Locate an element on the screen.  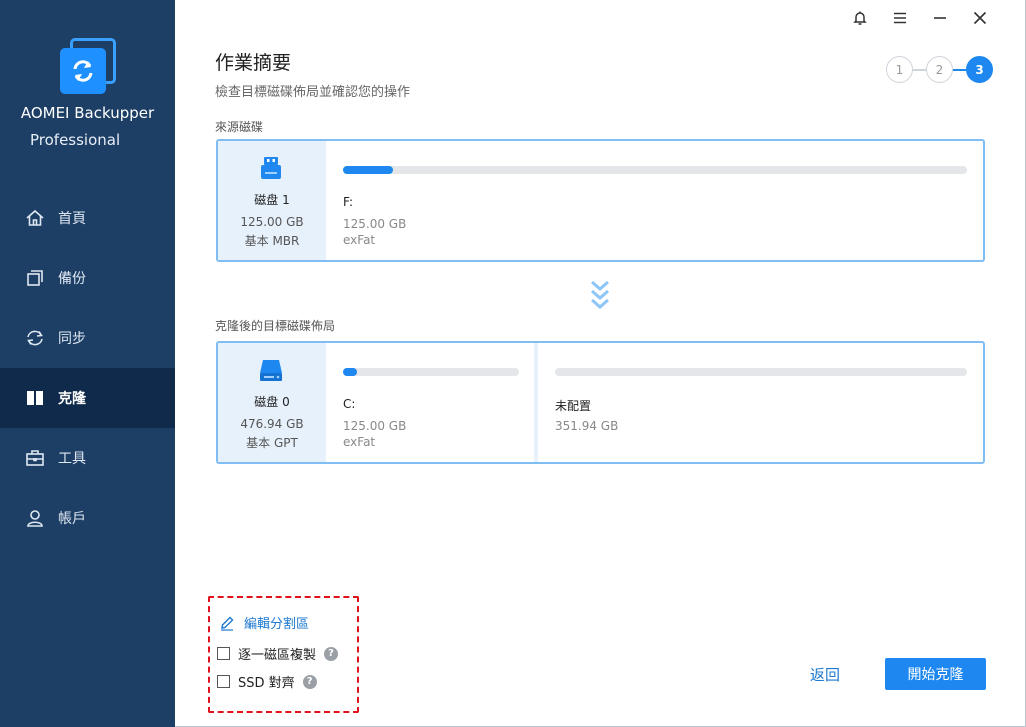
sidebar-item-account: 帳戶 is located at coordinates (87, 518).